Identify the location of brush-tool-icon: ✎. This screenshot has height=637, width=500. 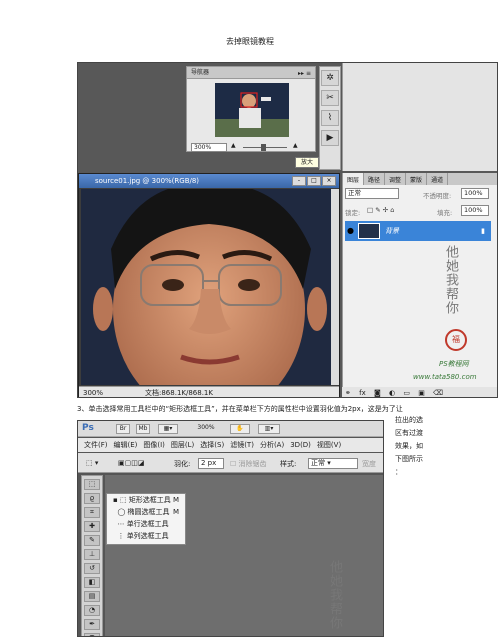
(92, 540).